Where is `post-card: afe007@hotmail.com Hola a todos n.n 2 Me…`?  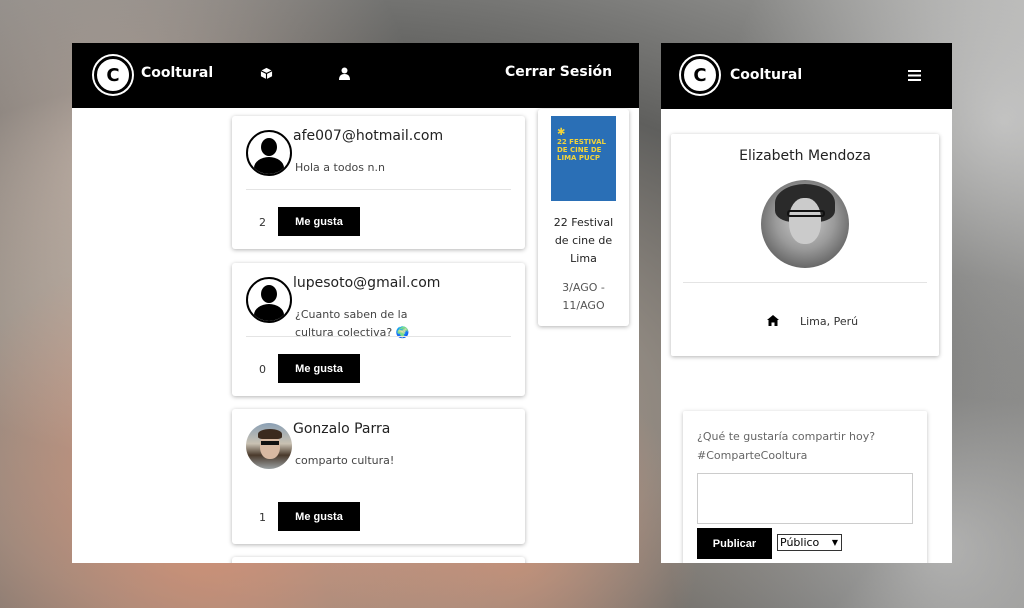
post-card: afe007@hotmail.com Hola a todos n.n 2 Me… is located at coordinates (378, 182).